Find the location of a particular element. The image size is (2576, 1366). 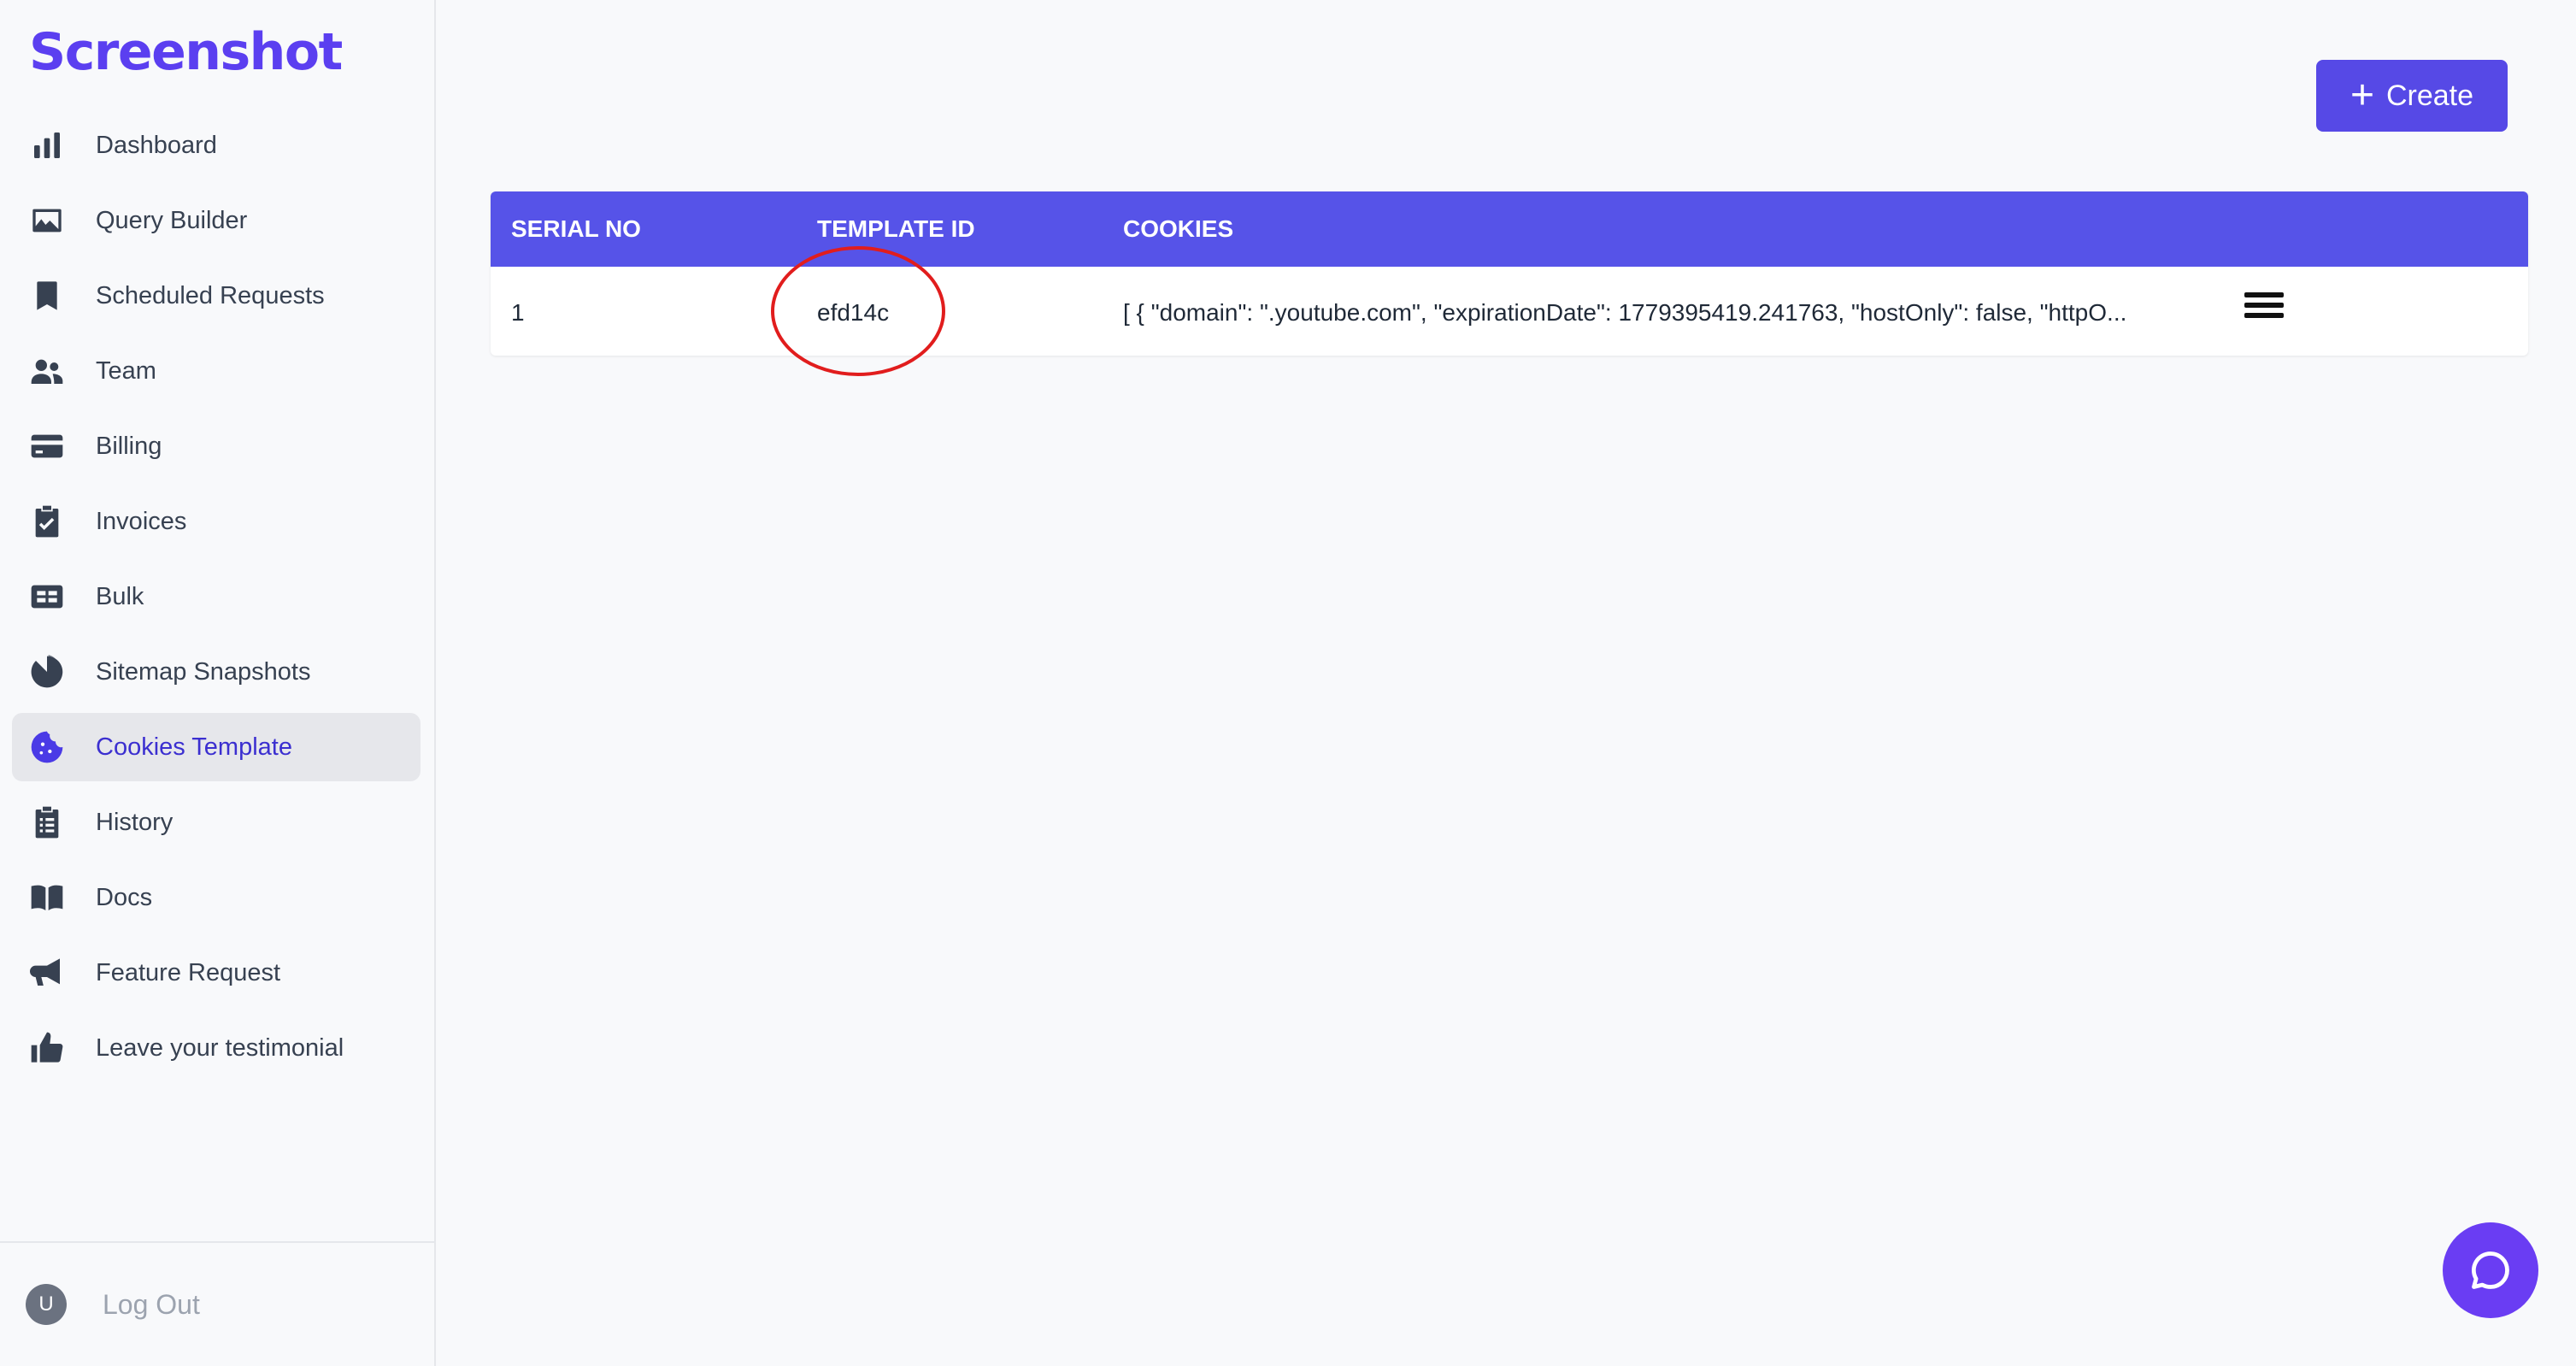

chat-button is located at coordinates (2490, 1270).